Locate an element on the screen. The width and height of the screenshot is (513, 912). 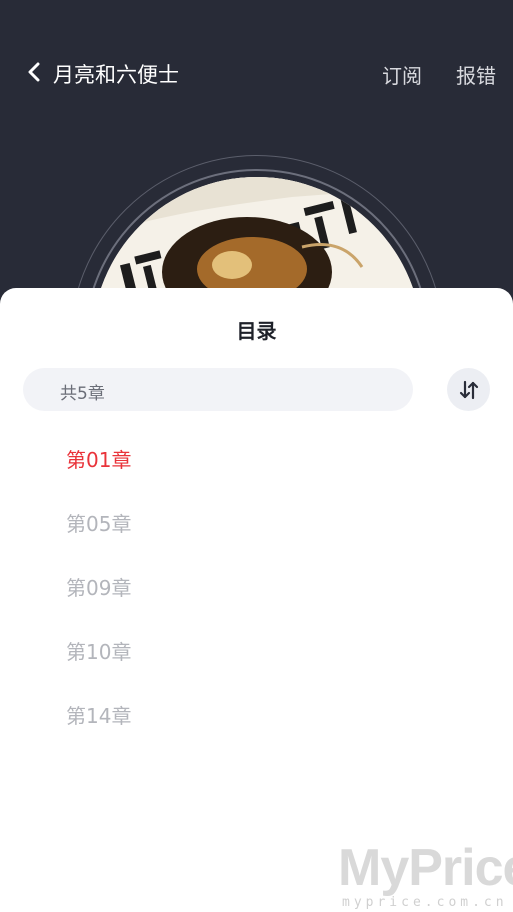
report-error-button: 报错 is located at coordinates (476, 74).